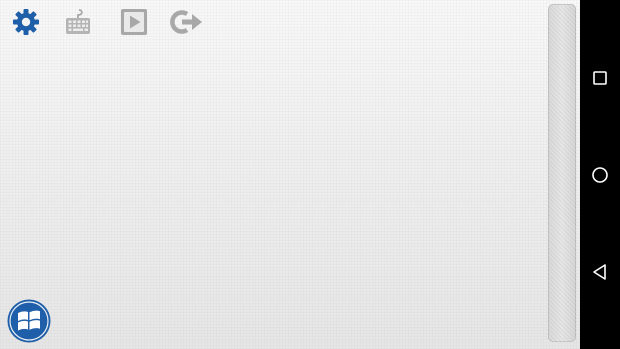  I want to click on home-button, so click(600, 175).